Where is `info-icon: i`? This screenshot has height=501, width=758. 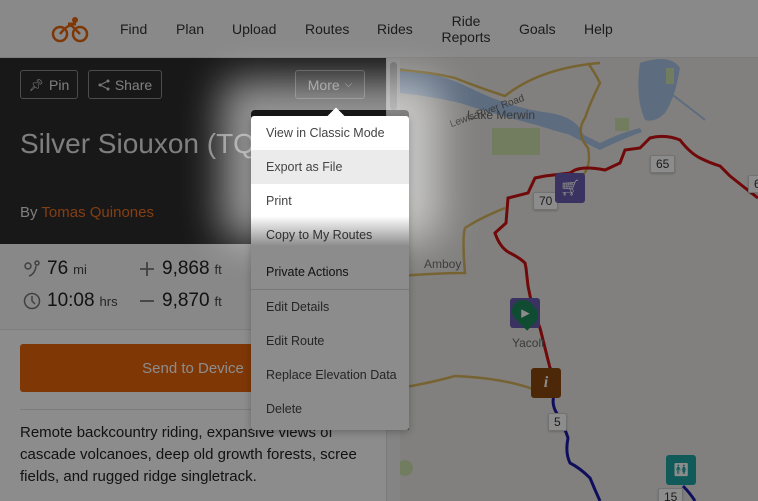 info-icon: i is located at coordinates (546, 383).